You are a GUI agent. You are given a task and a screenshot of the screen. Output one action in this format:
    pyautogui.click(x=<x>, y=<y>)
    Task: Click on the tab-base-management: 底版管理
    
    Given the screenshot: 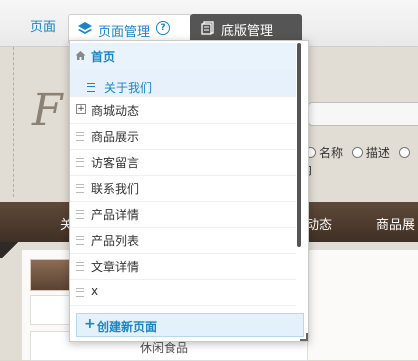 What is the action you would take?
    pyautogui.click(x=246, y=28)
    